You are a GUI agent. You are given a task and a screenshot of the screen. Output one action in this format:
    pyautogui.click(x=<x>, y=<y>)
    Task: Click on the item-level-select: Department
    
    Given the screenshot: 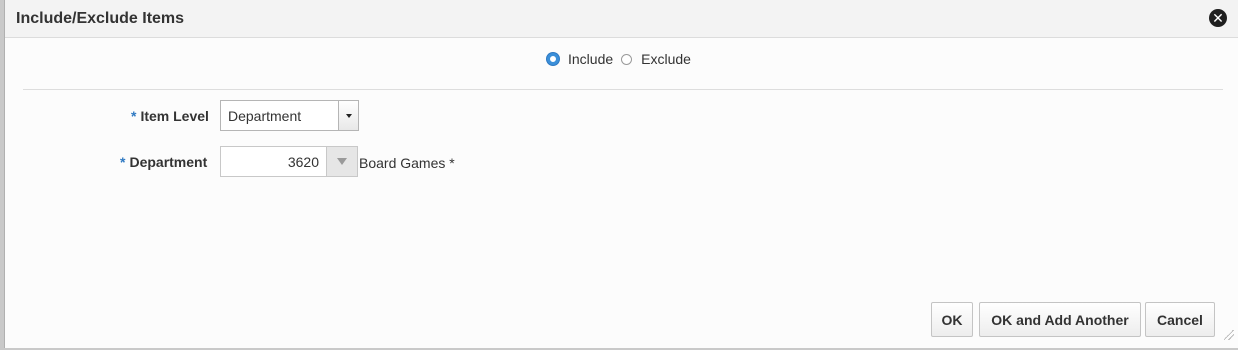 What is the action you would take?
    pyautogui.click(x=289, y=115)
    